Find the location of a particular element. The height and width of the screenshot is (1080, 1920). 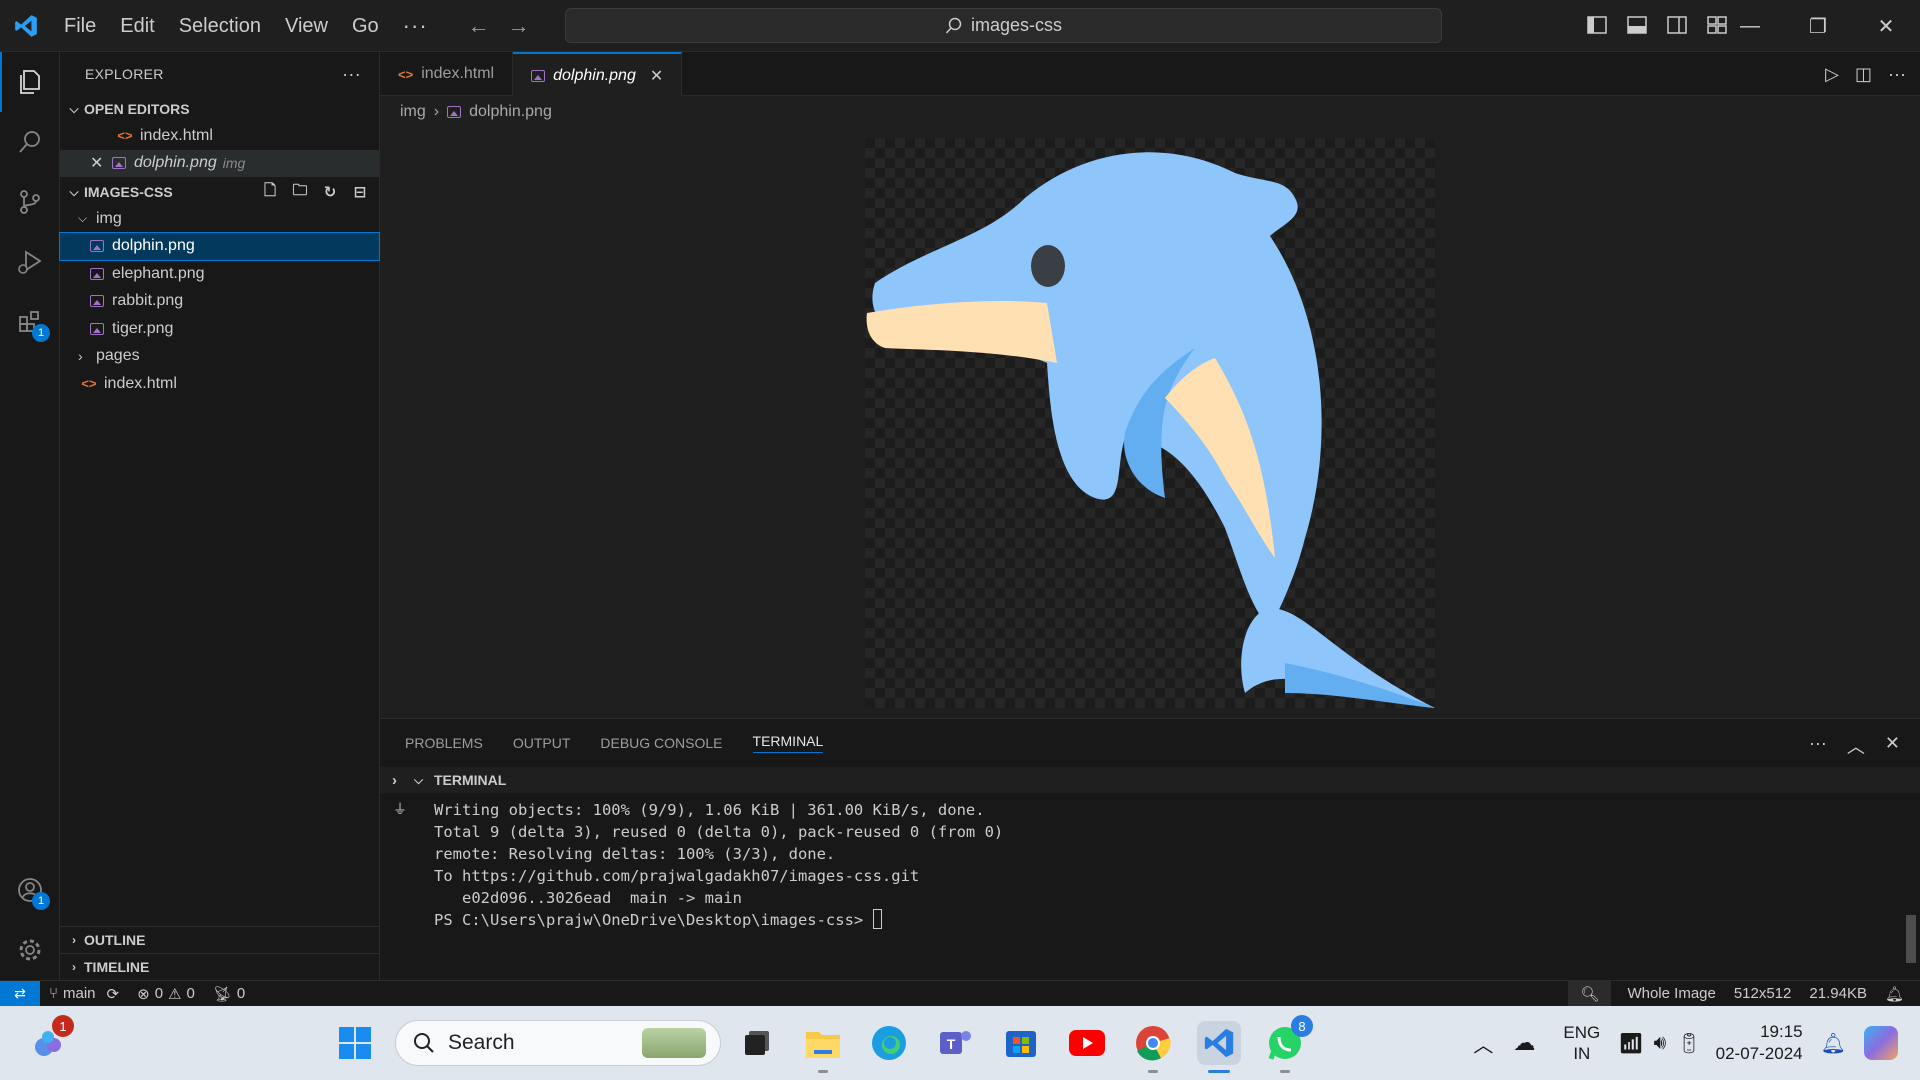

open-editor-item: <> index.html is located at coordinates (219, 136).